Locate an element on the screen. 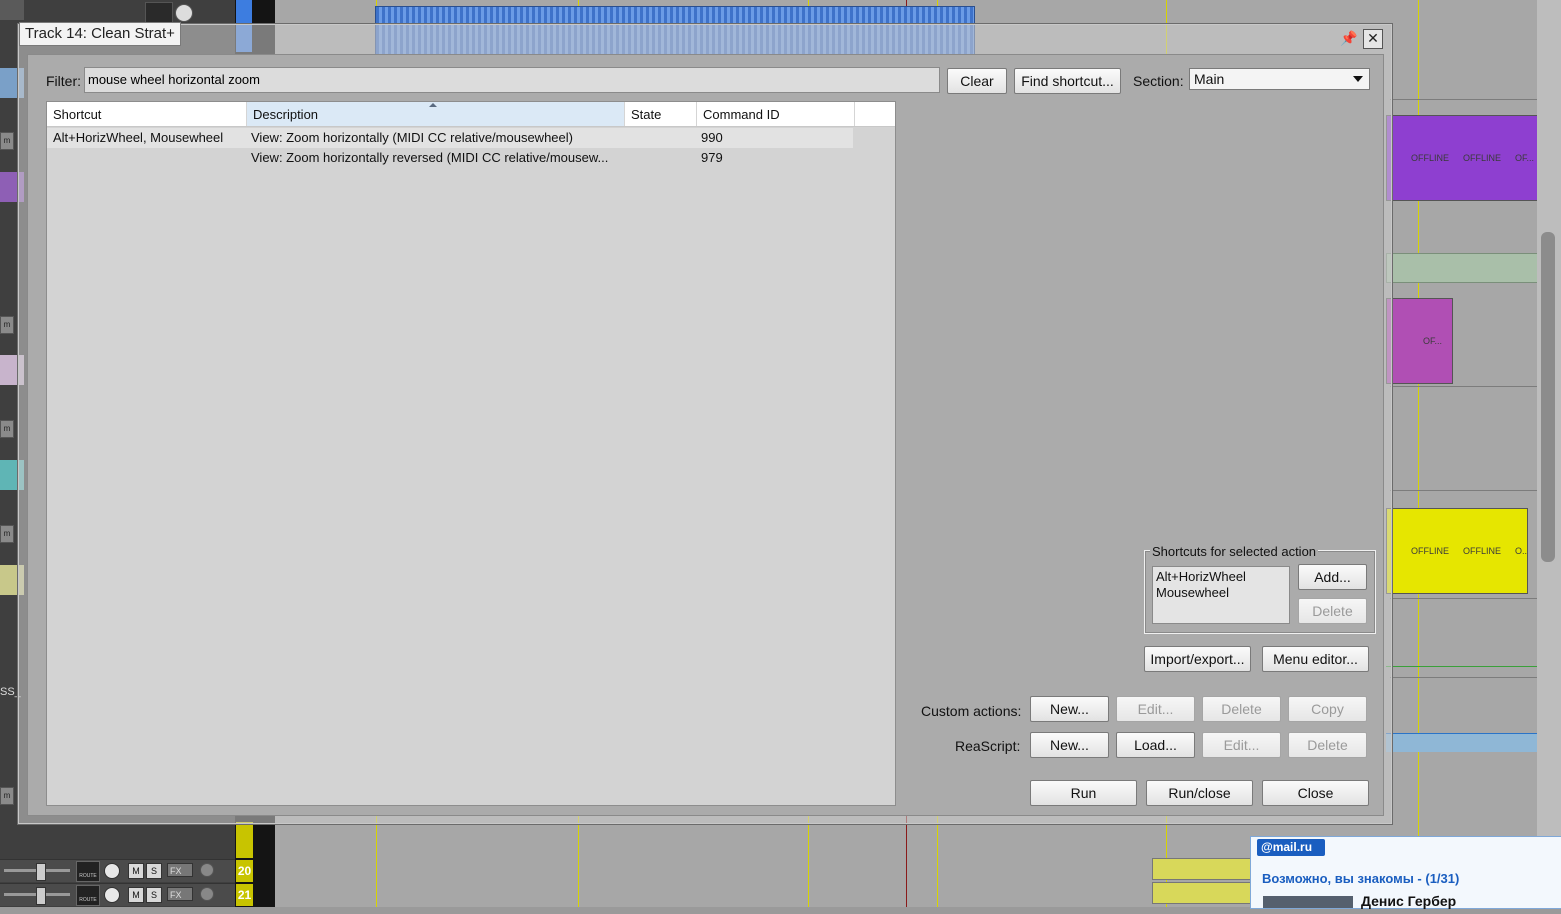  filter-input is located at coordinates (512, 80).